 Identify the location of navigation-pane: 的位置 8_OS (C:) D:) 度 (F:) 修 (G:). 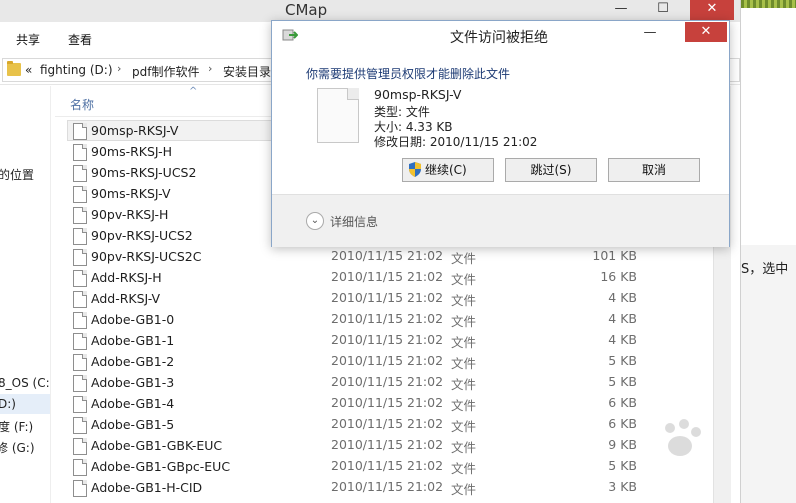
(25, 294).